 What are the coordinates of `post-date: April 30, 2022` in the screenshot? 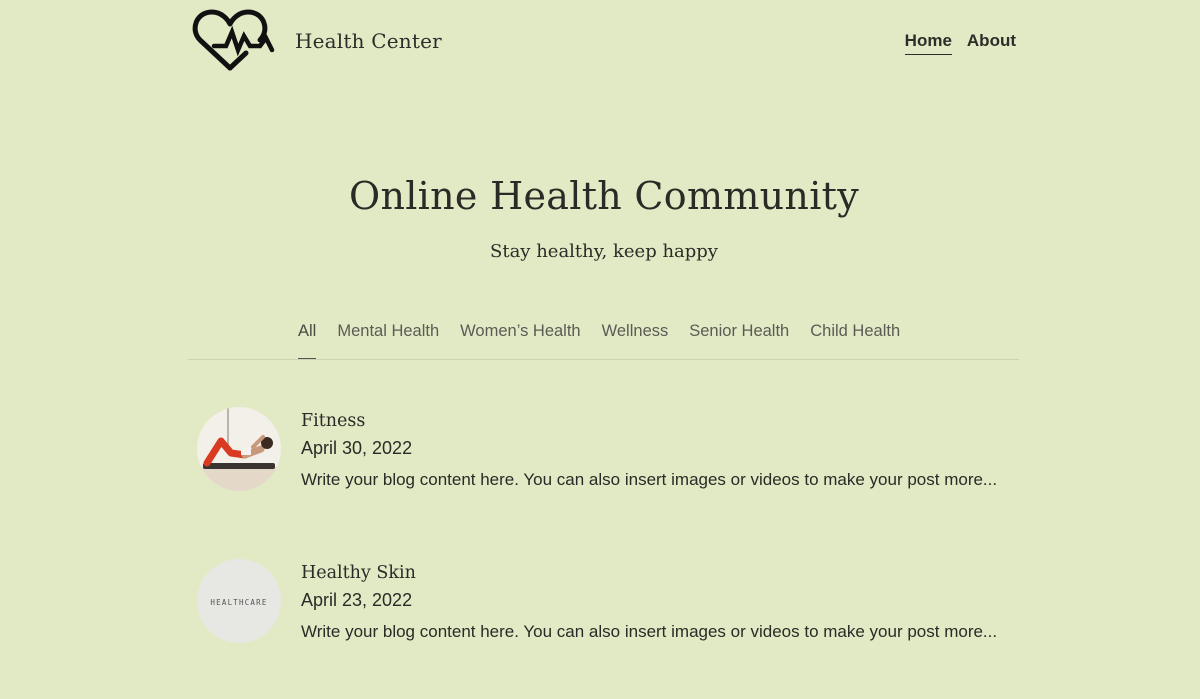 It's located at (357, 448).